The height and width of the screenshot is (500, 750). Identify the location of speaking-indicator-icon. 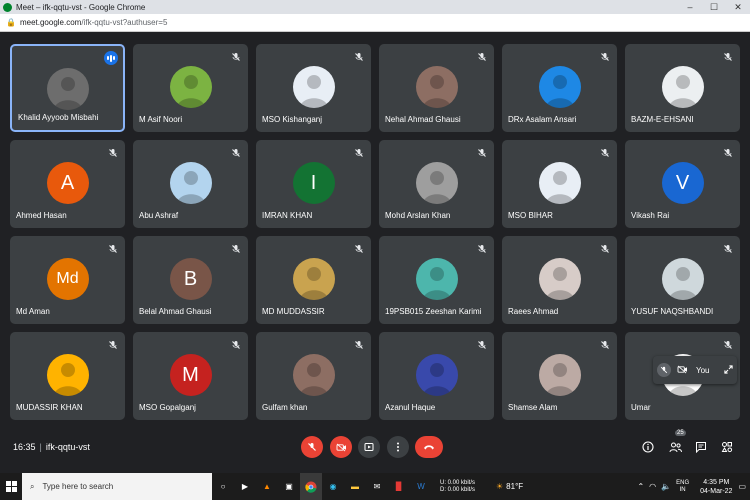
(111, 58).